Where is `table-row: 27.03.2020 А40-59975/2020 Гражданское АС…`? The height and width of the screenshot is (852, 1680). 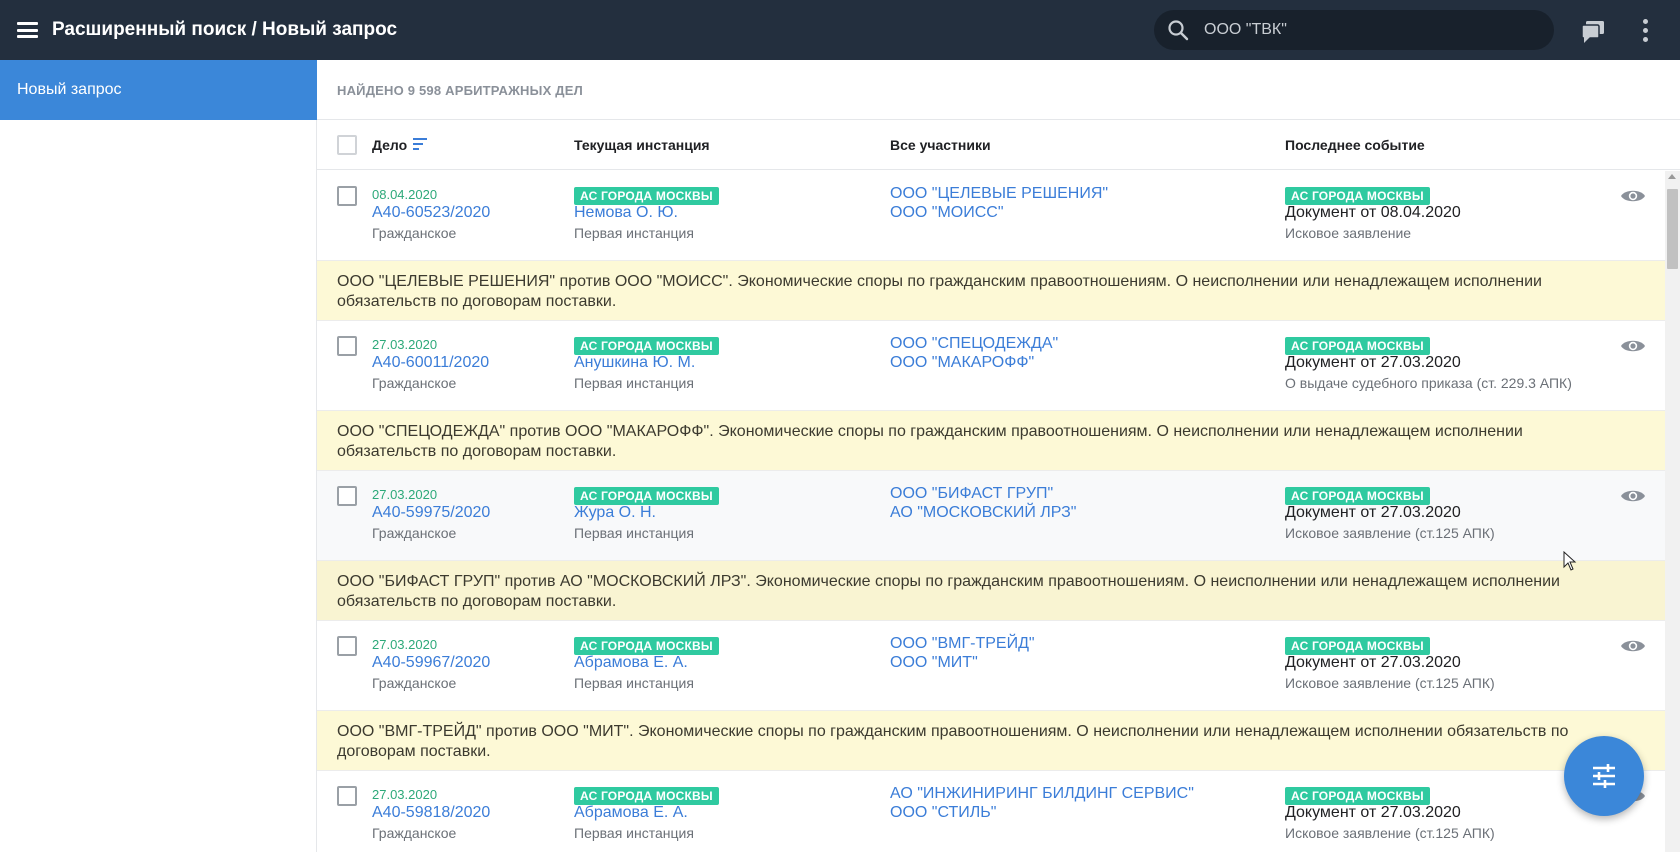
table-row: 27.03.2020 А40-59975/2020 Гражданское АС… is located at coordinates (991, 516).